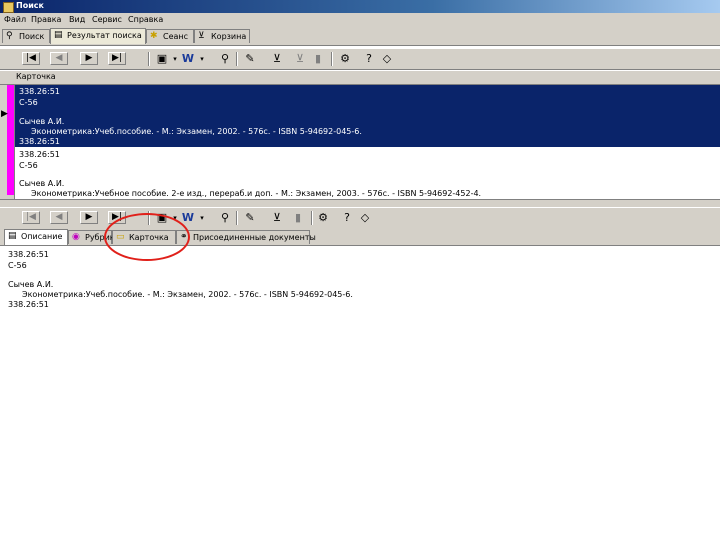  I want to click on tab-description: ▤ Описание, so click(36, 237).